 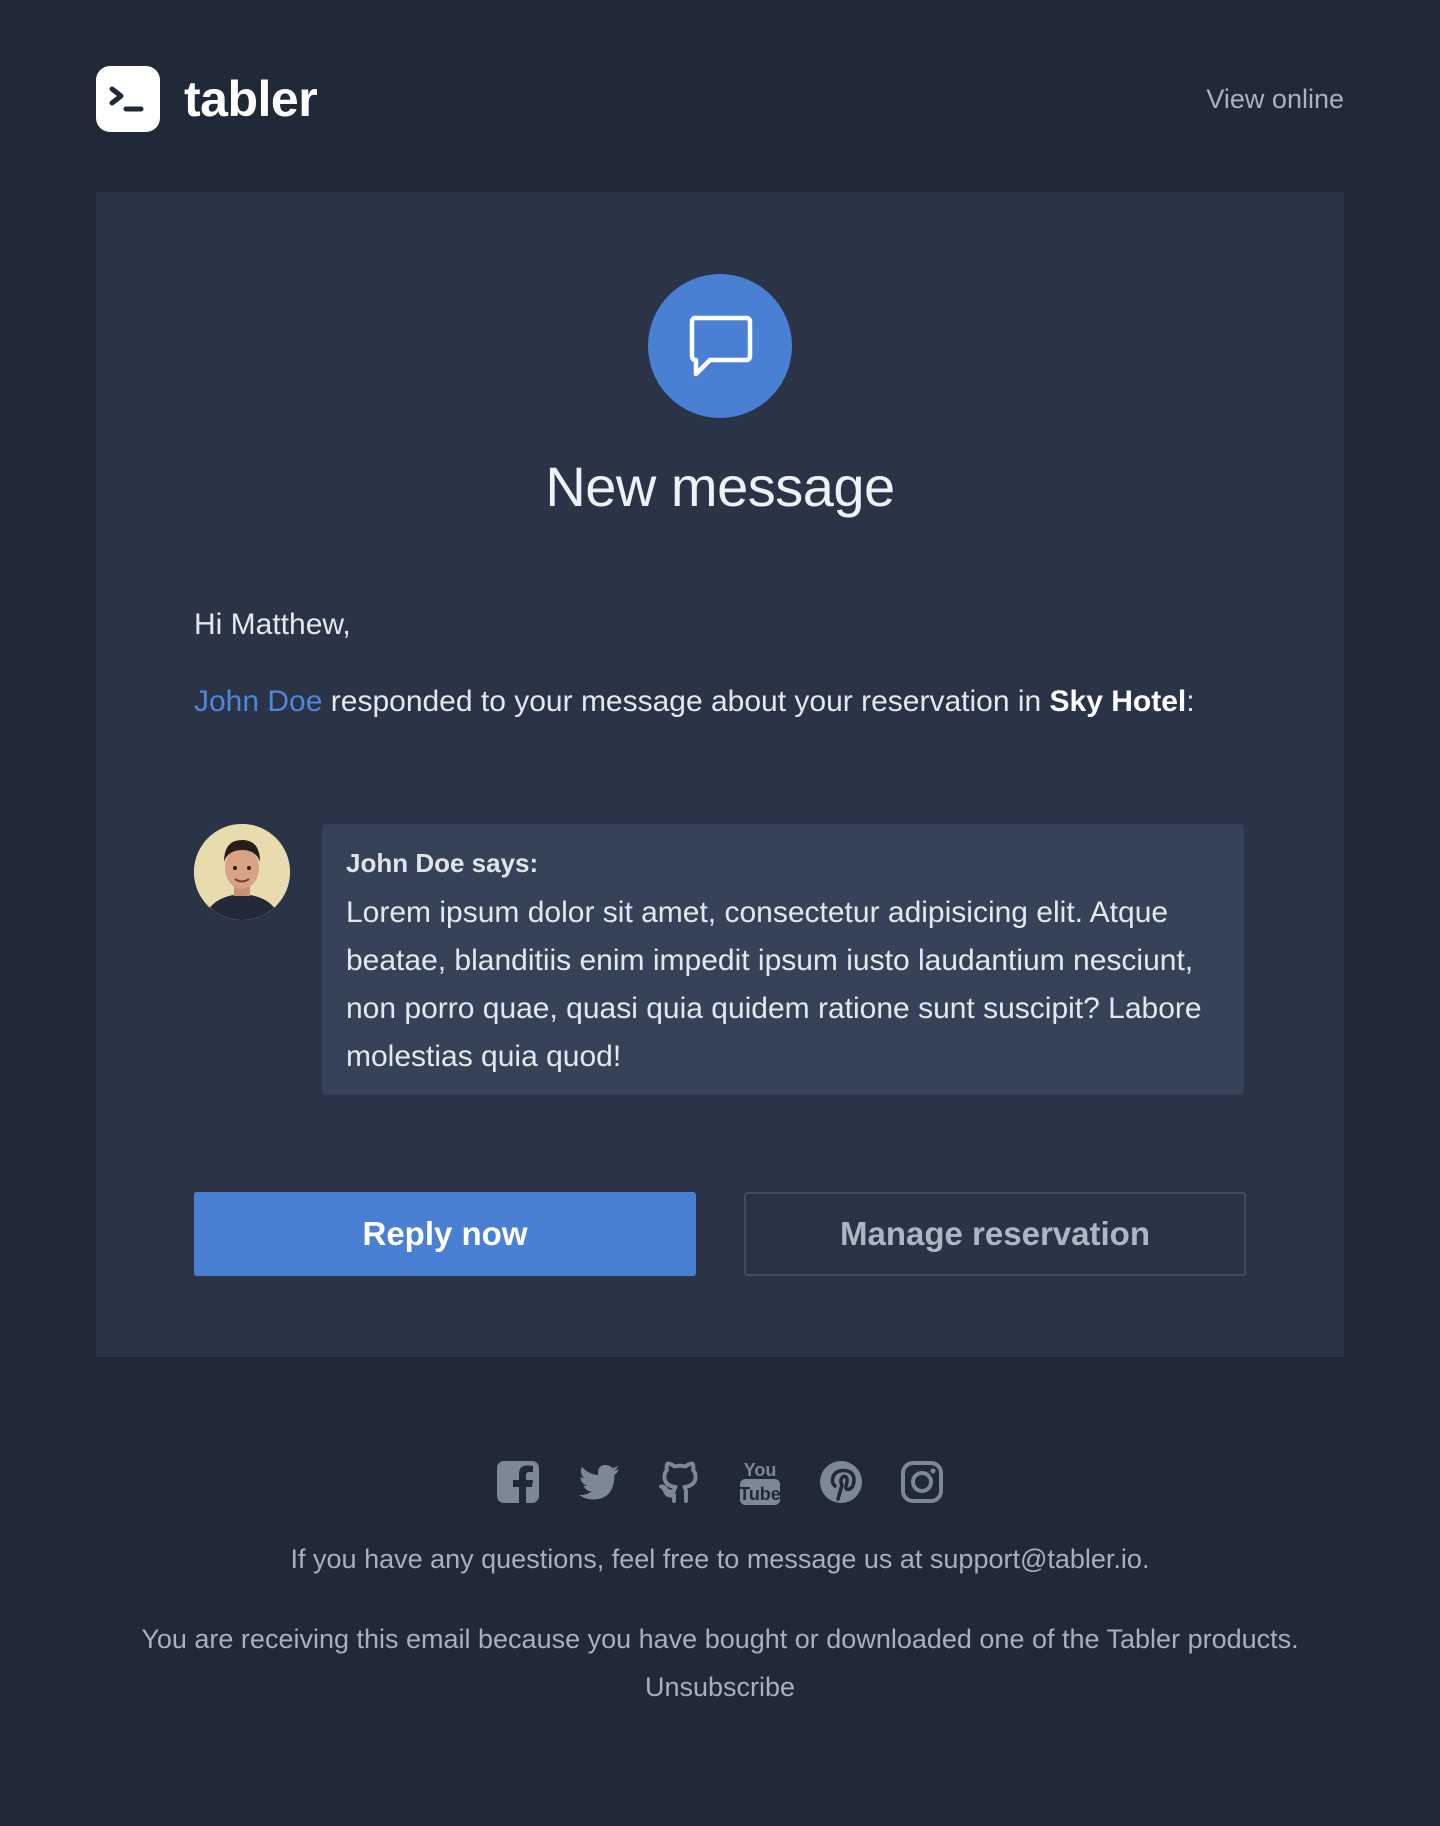 I want to click on instagram-icon, so click(x=922, y=1482).